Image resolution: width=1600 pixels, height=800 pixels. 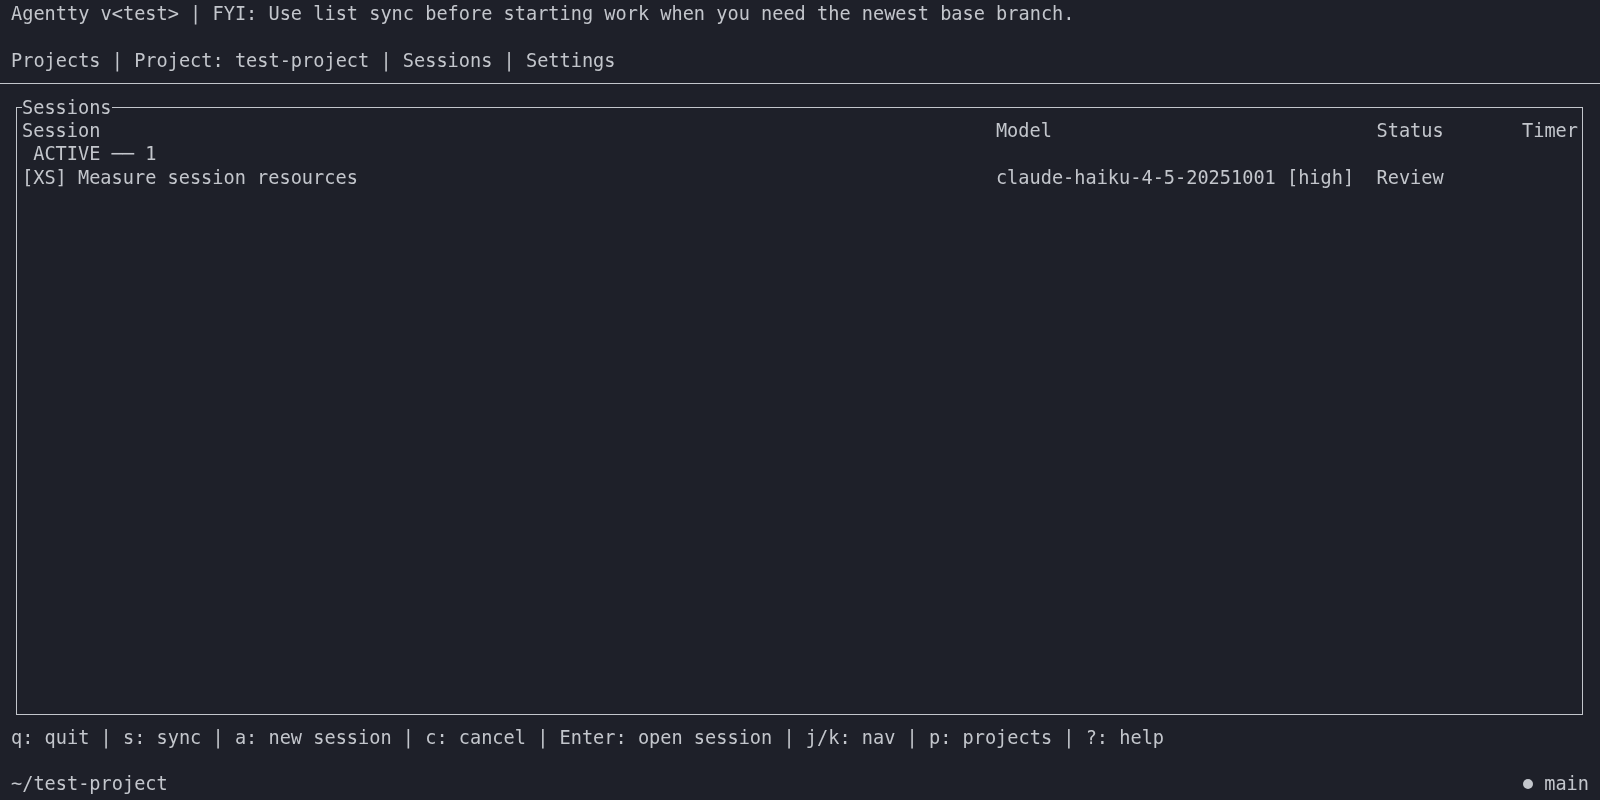 I want to click on key-hints: q: quit | s: sync | a: new session | c: cancel | Enter: open session | j/k: nav | p: projects | ?: help, so click(x=588, y=737).